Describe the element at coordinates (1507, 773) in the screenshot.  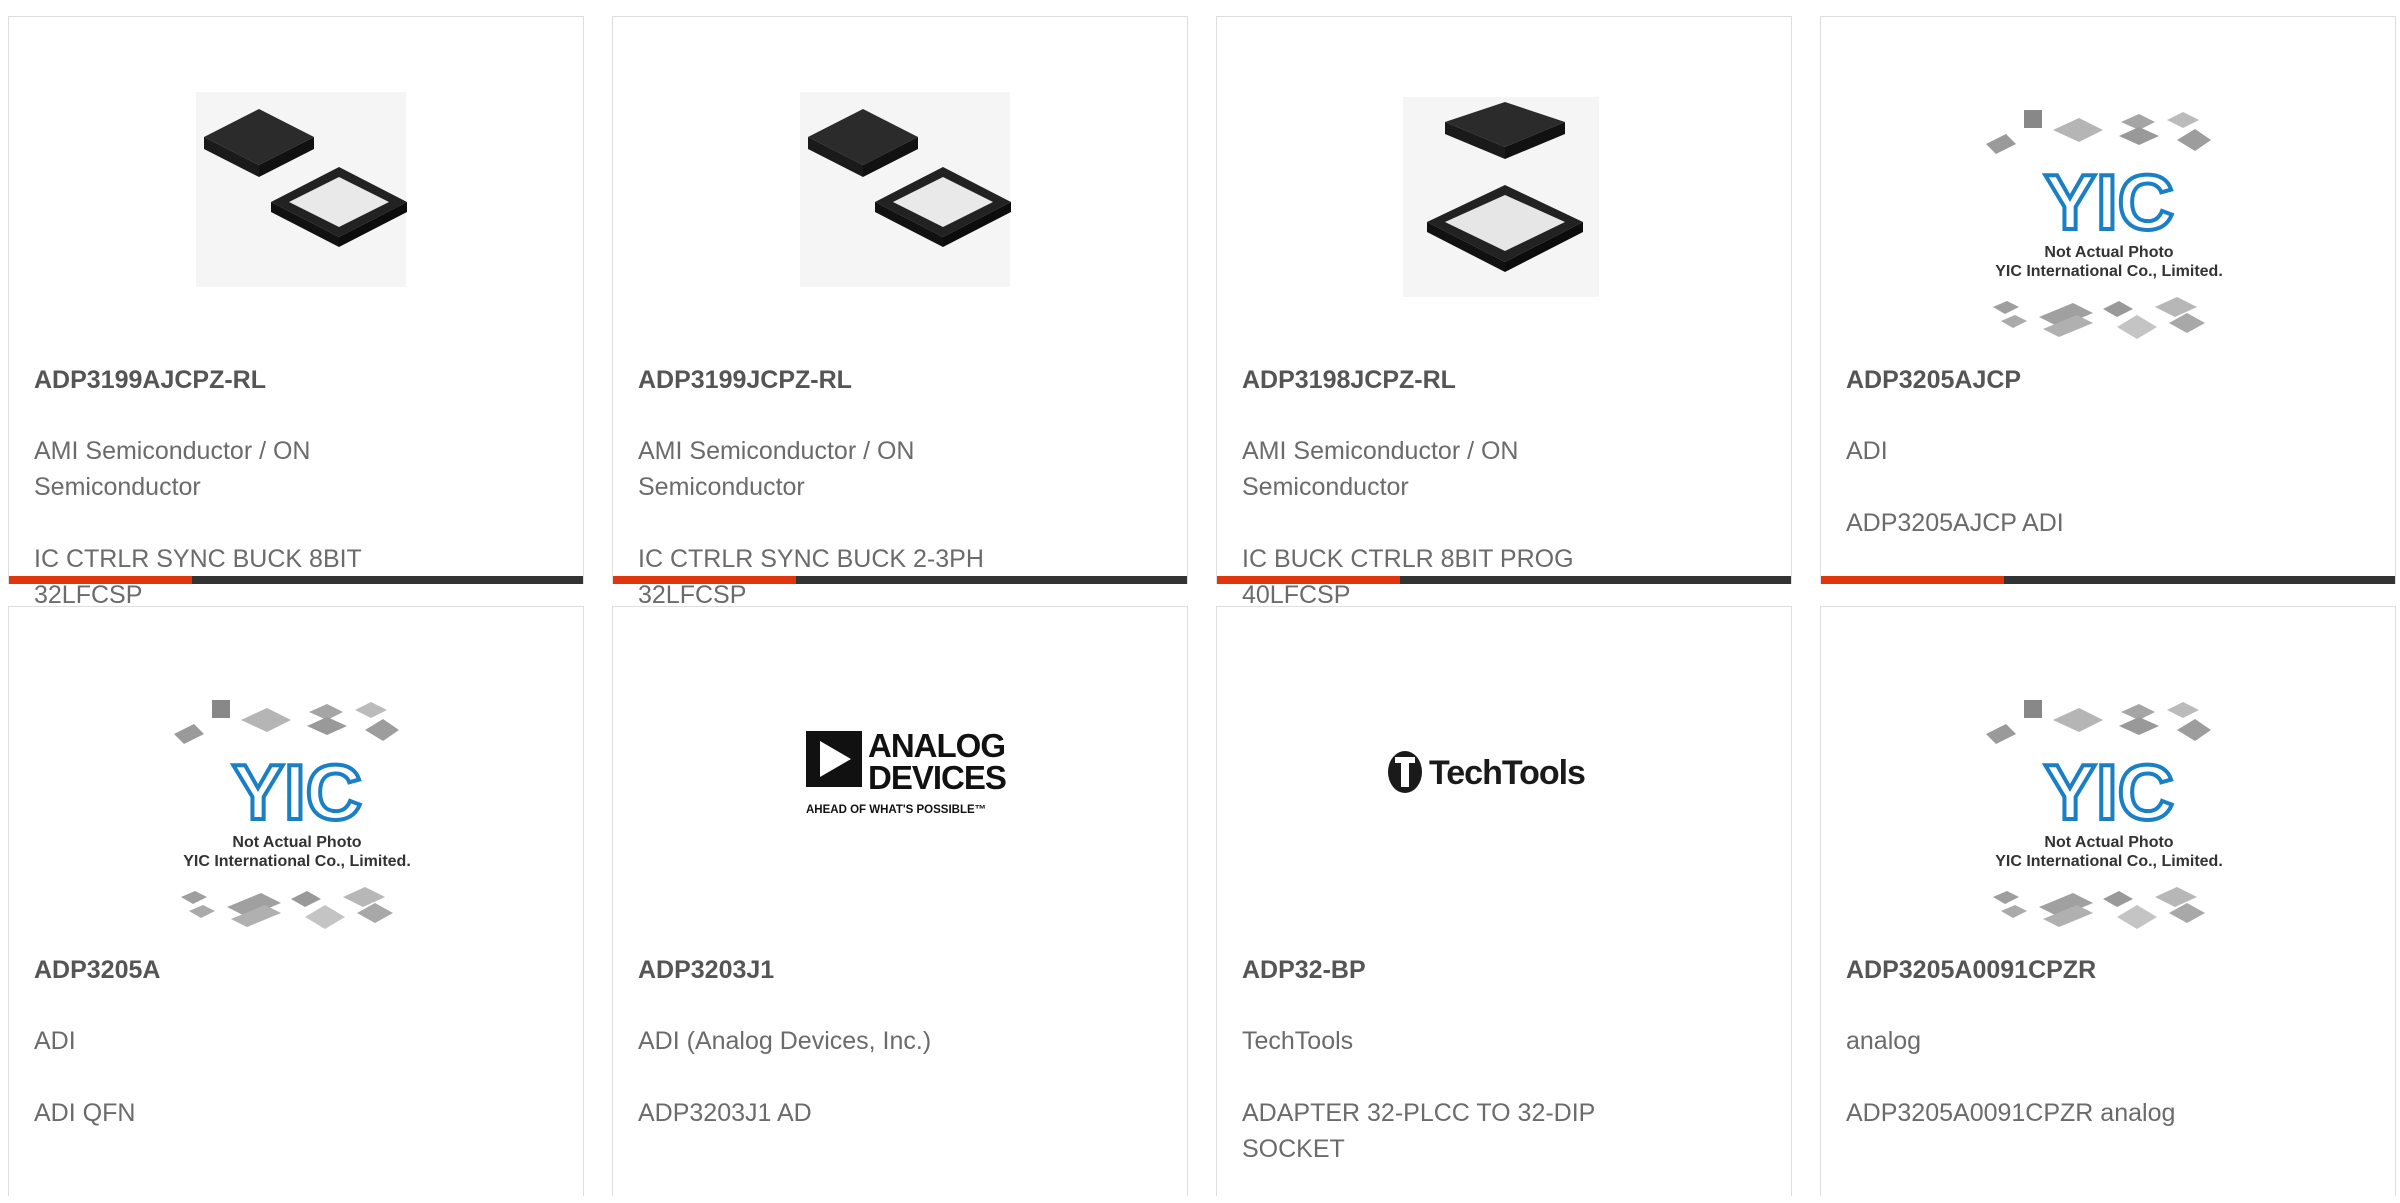
I see `techtools-logo-text: TechTools` at that location.